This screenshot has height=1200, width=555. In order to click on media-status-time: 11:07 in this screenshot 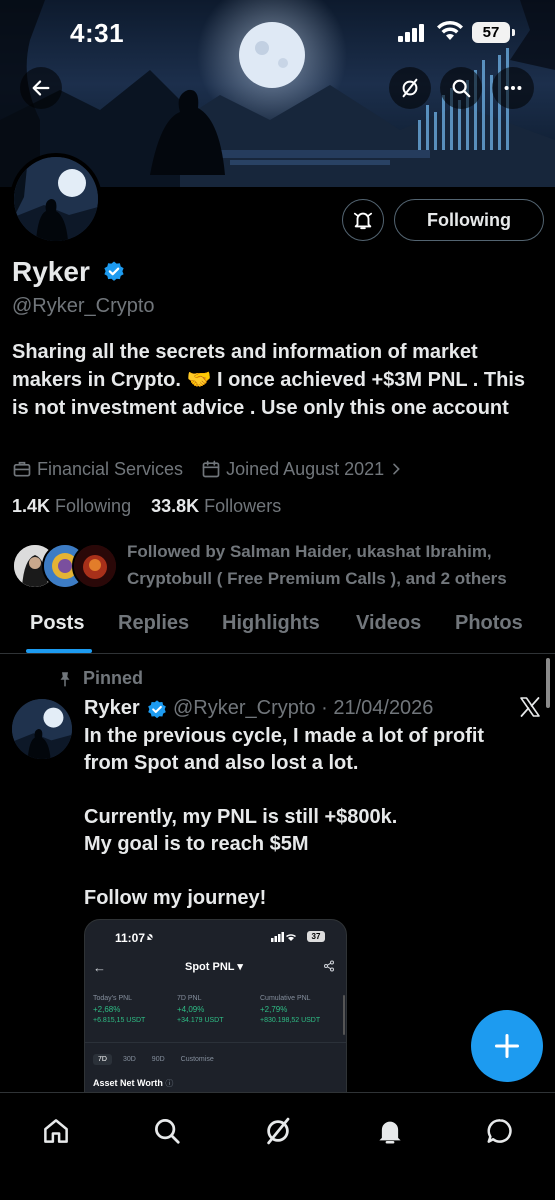, I will do `click(130, 938)`.